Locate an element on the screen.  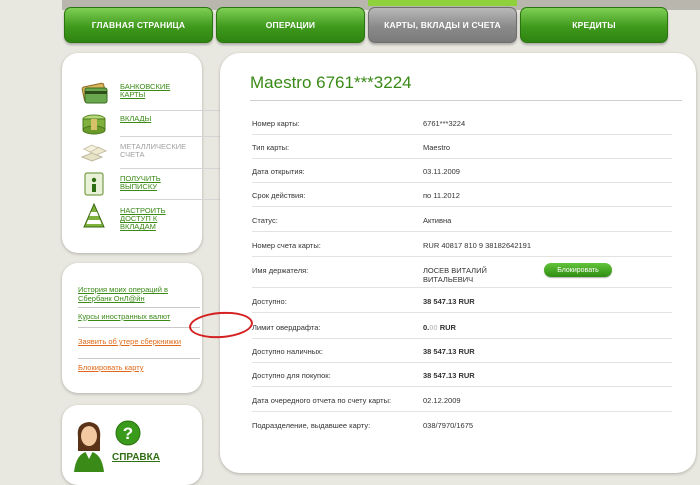
sidebar-item-label: МЕТАЛЛИЧЕСКИЕ СЧЕТА is located at coordinates (153, 150).